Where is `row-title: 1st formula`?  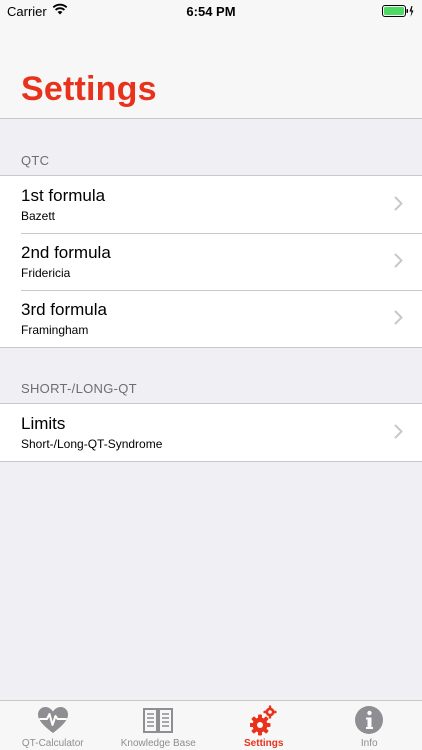
row-title: 1st formula is located at coordinates (63, 195).